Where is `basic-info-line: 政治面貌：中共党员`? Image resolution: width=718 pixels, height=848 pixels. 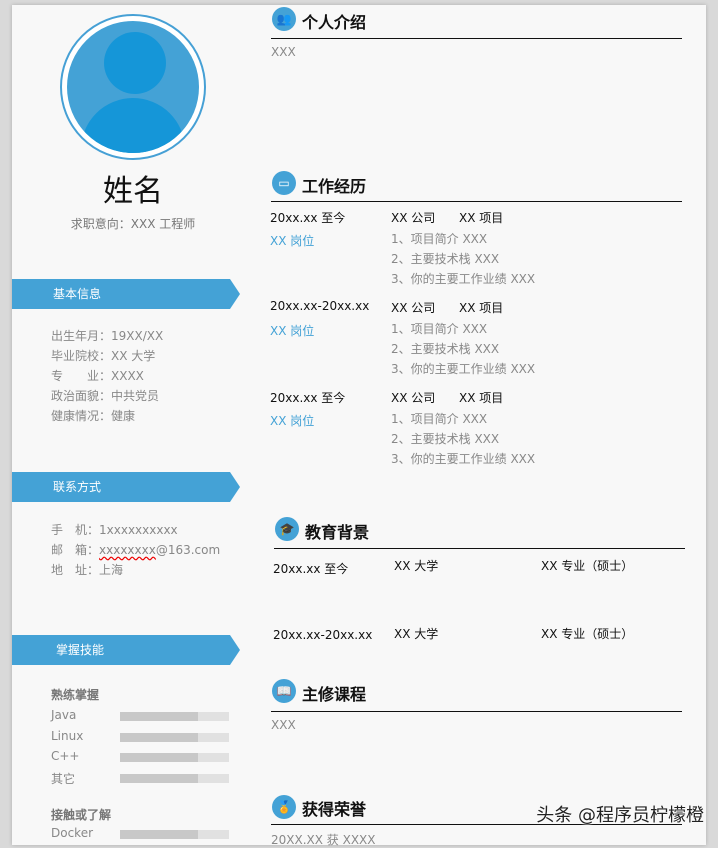 basic-info-line: 政治面貌：中共党员 is located at coordinates (105, 396).